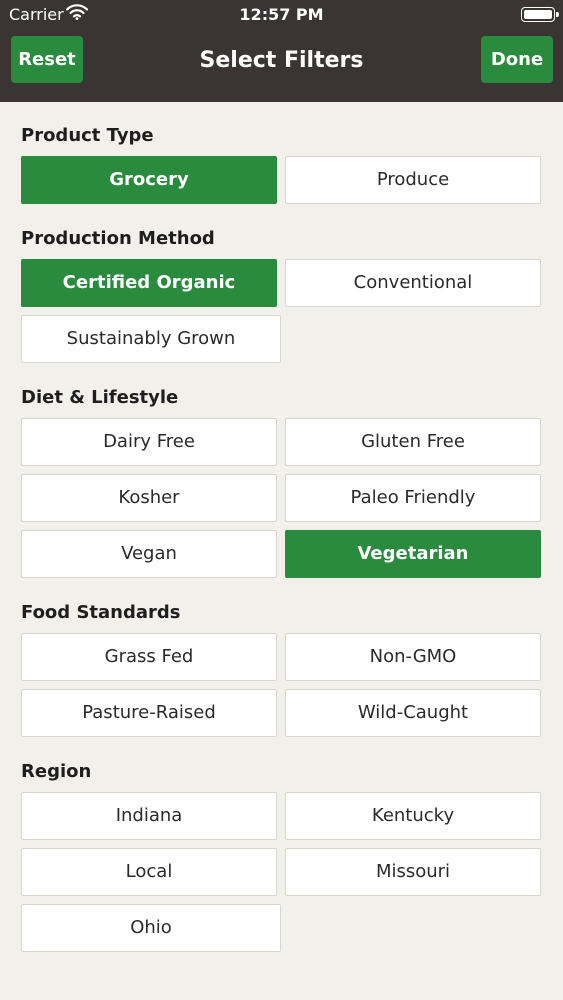  Describe the element at coordinates (149, 498) in the screenshot. I see `filter-option-kosher: Kosher` at that location.